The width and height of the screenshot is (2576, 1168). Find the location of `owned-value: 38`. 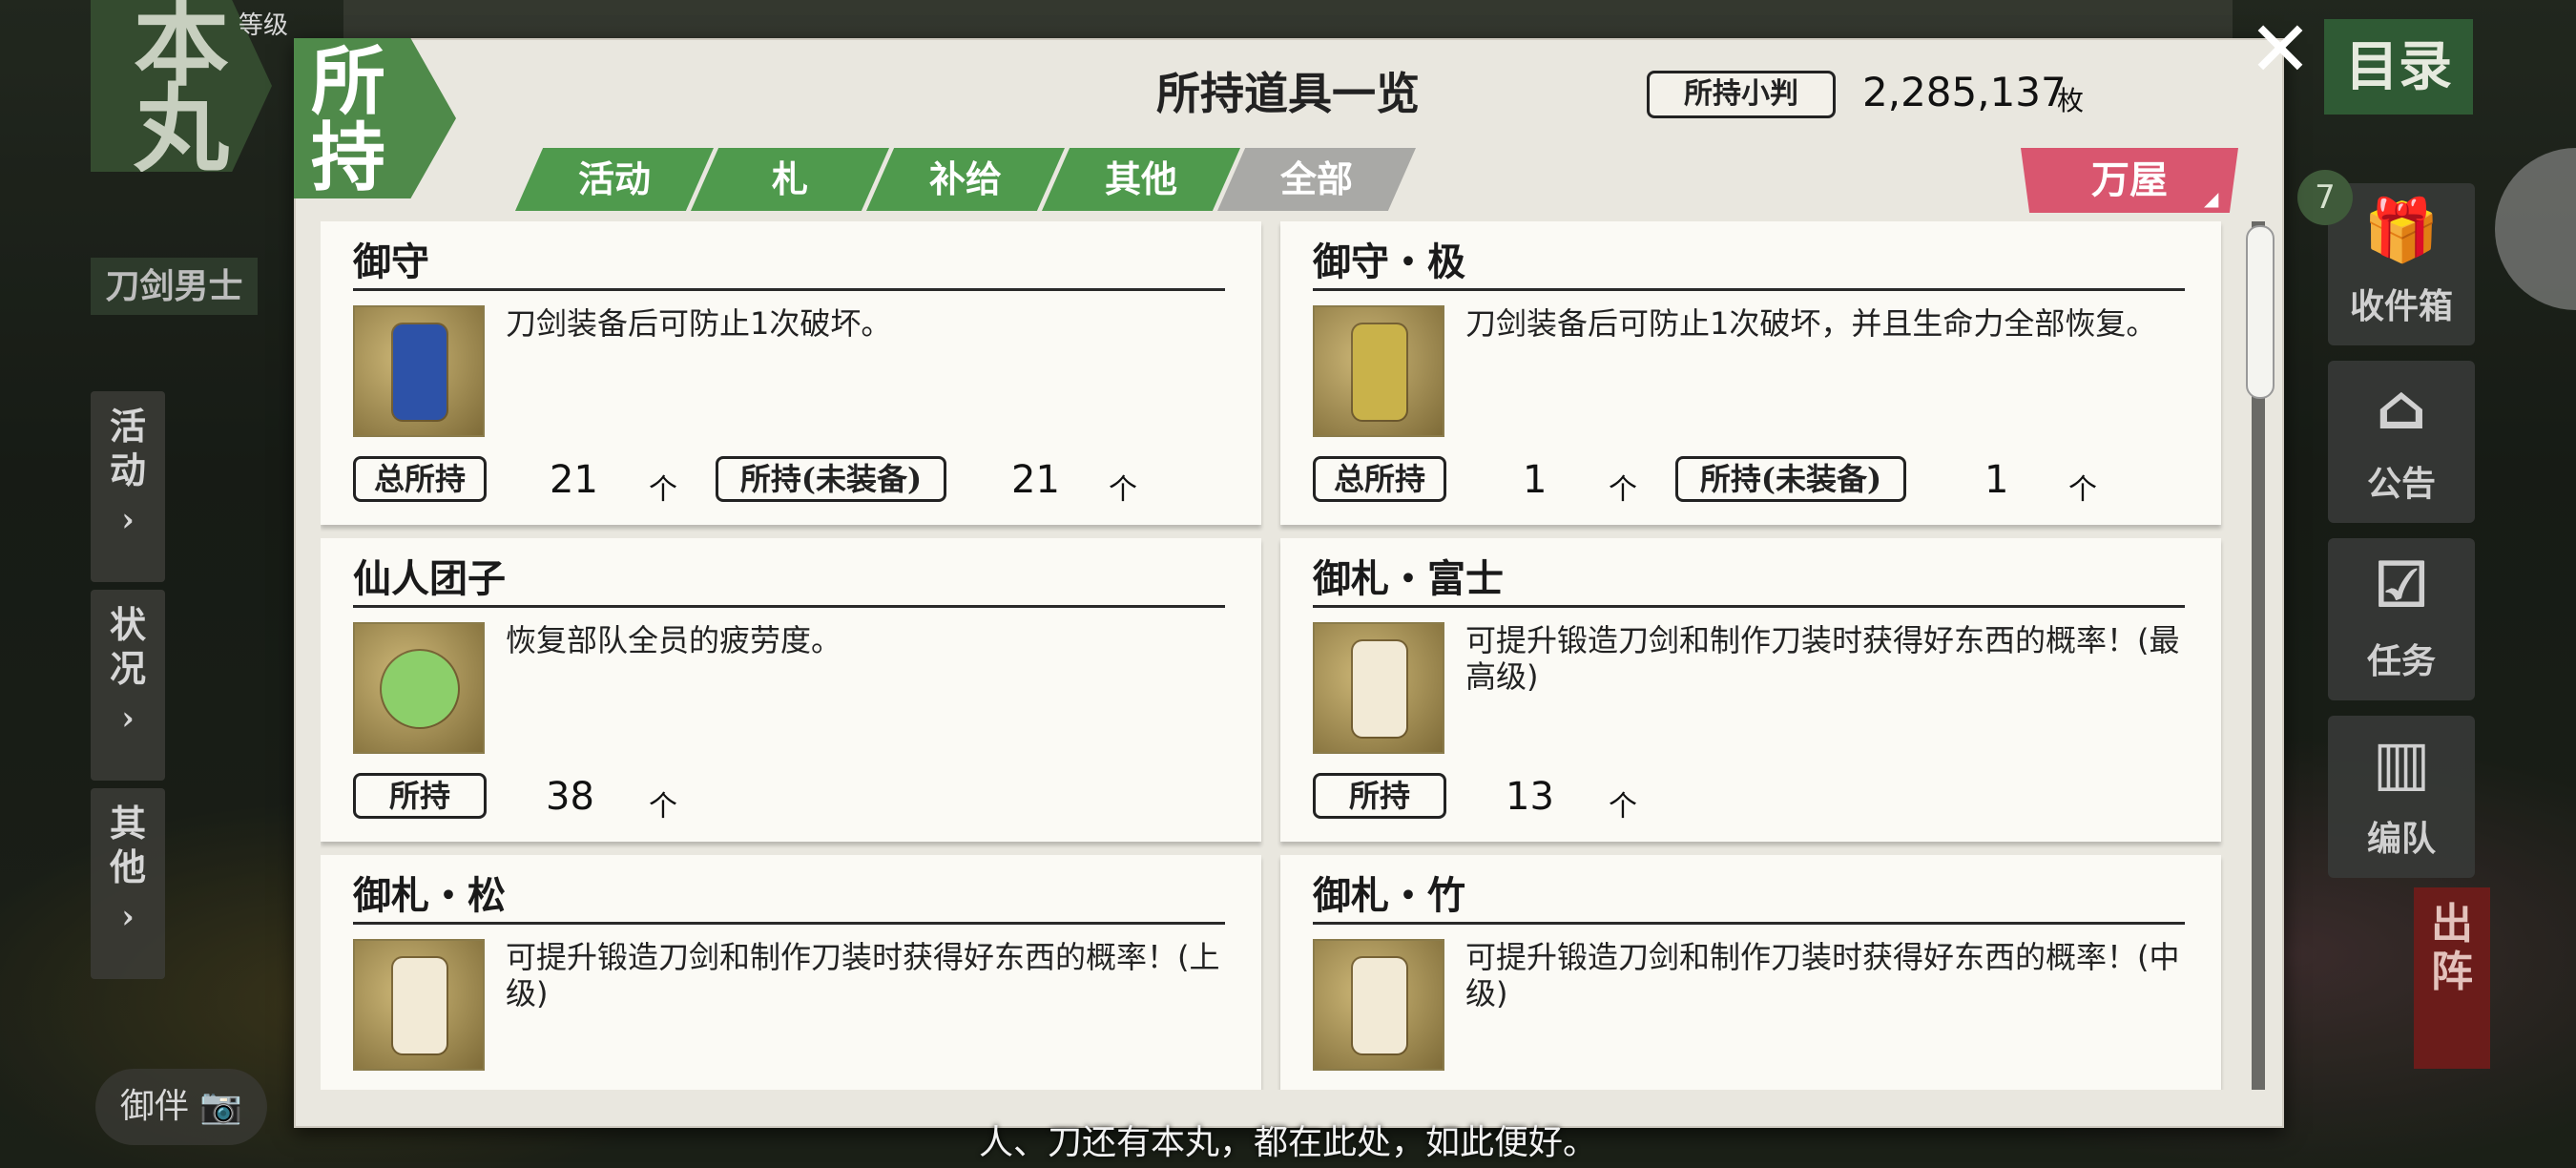

owned-value: 38 is located at coordinates (570, 797).